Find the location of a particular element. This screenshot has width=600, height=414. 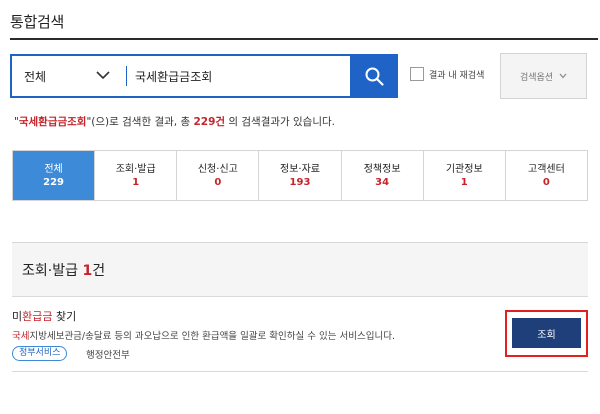

re-search-toggle: 결과 내 재검색 is located at coordinates (447, 74).